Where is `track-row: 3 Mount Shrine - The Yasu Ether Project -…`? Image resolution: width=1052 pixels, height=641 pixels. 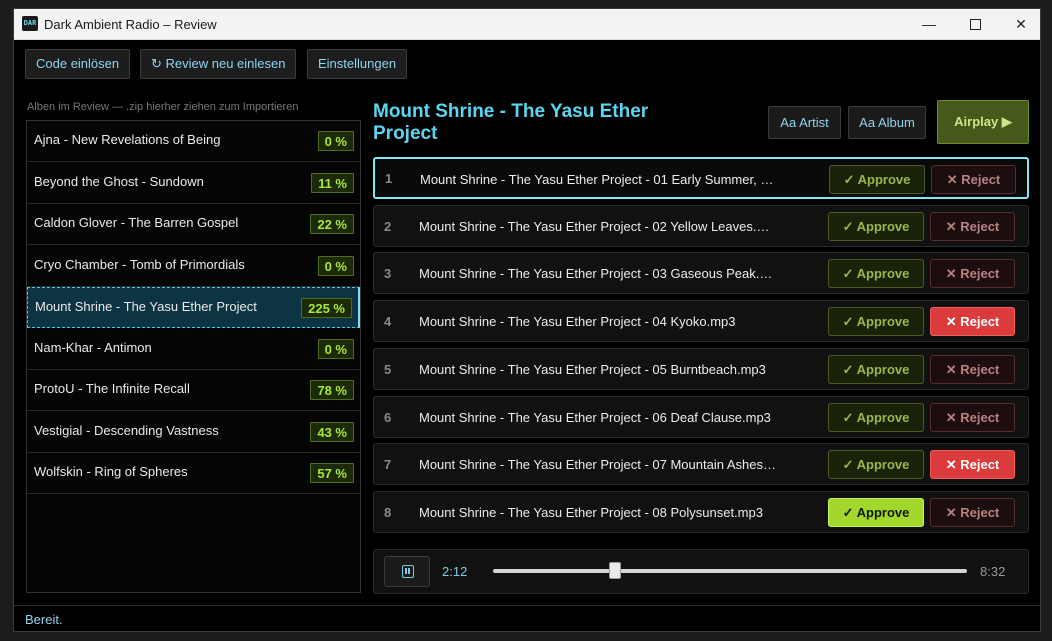 track-row: 3 Mount Shrine - The Yasu Ether Project -… is located at coordinates (701, 273).